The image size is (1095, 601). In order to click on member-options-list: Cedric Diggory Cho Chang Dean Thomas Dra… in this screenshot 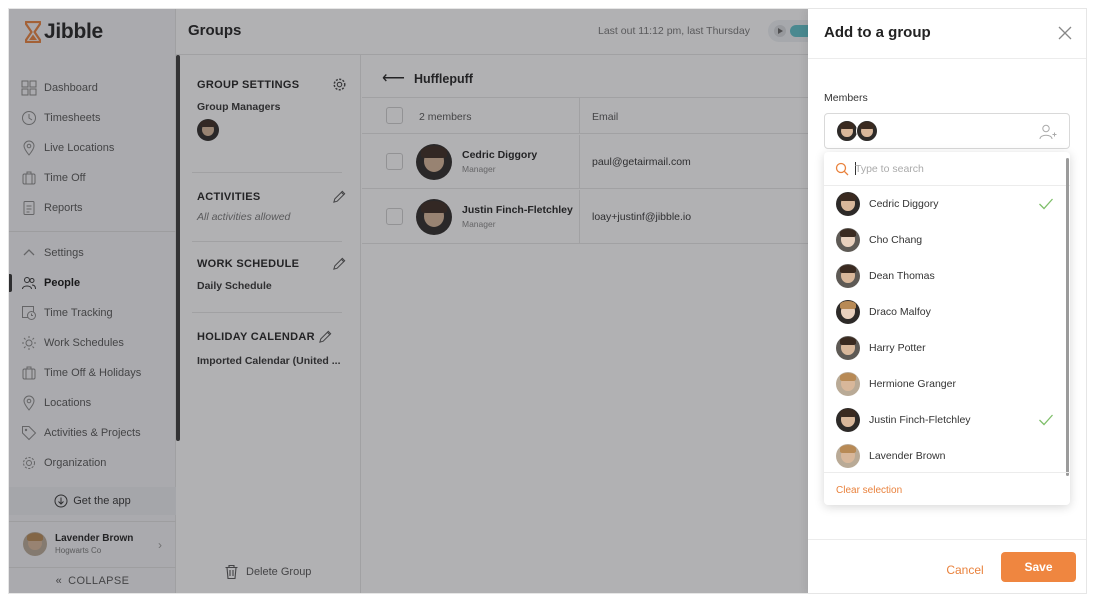, I will do `click(947, 329)`.